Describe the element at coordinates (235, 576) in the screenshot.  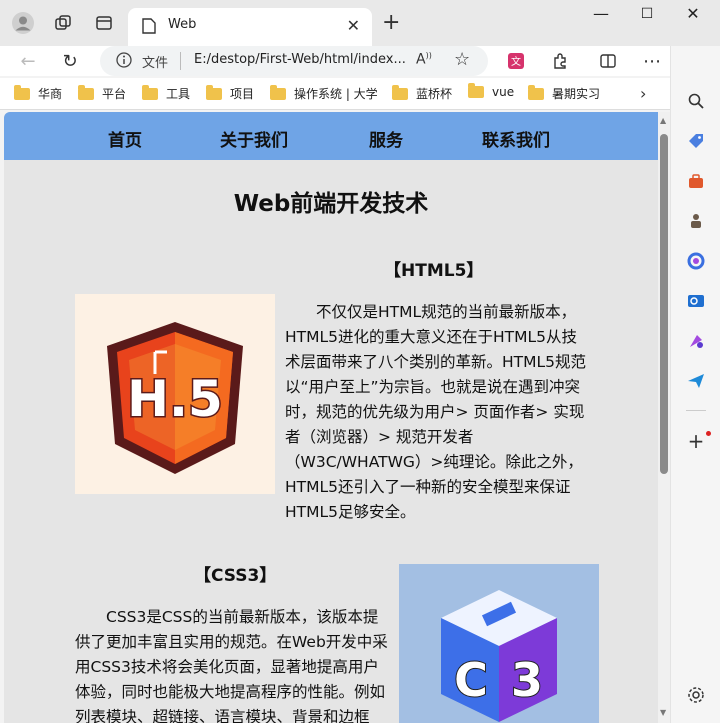
I see `css3-section-title: 【CSS3】` at that location.